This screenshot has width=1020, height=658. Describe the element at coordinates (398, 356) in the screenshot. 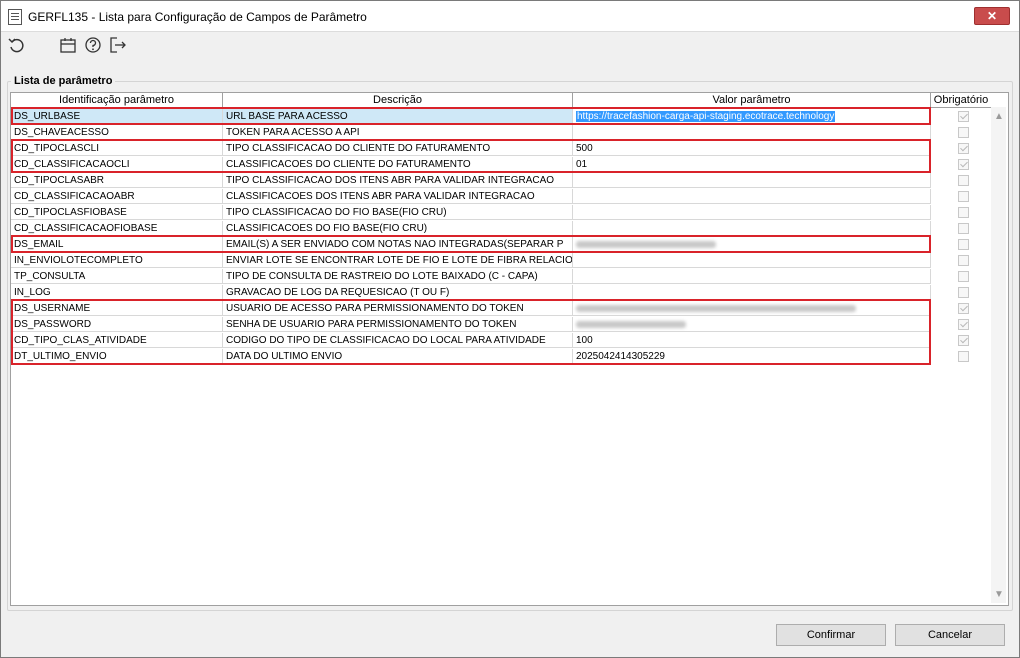

I see `cell-descricao: DATA DO ULTIMO ENVIO` at that location.